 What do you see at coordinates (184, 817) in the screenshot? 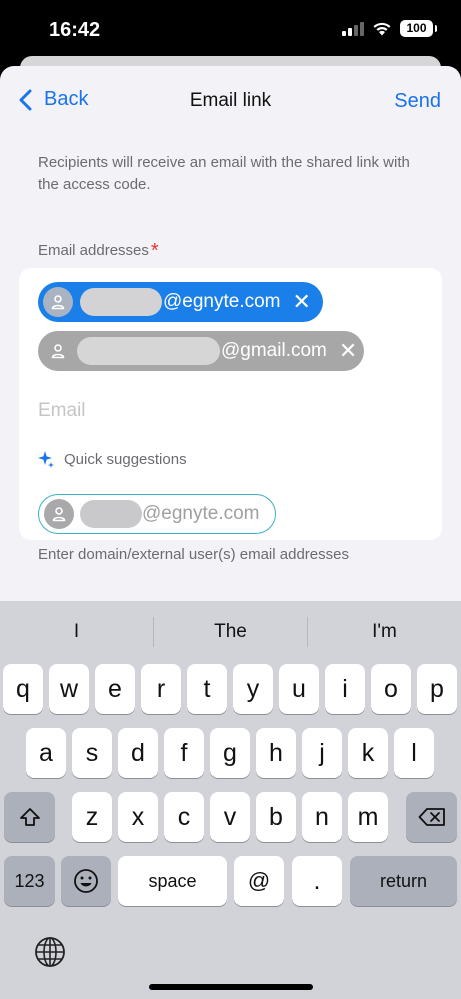
I see `key-c: c` at bounding box center [184, 817].